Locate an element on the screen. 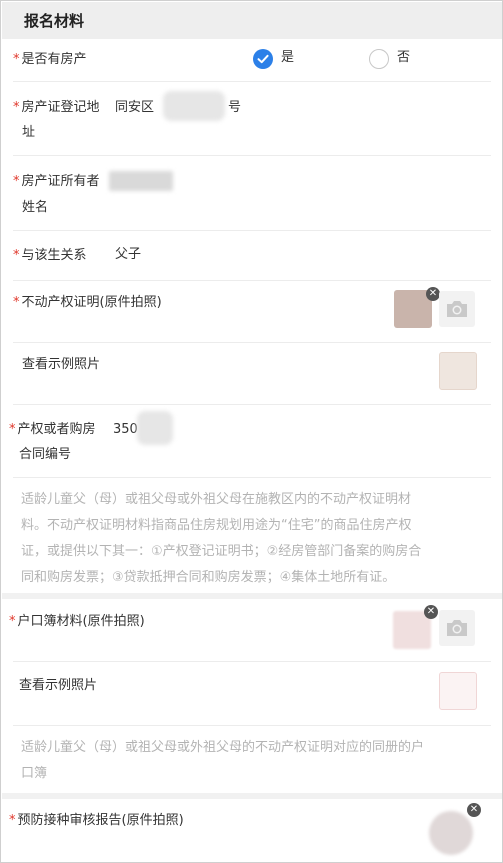 Image resolution: width=503 pixels, height=863 pixels. cert-owner-label: * 房产证所有者 is located at coordinates (56, 181).